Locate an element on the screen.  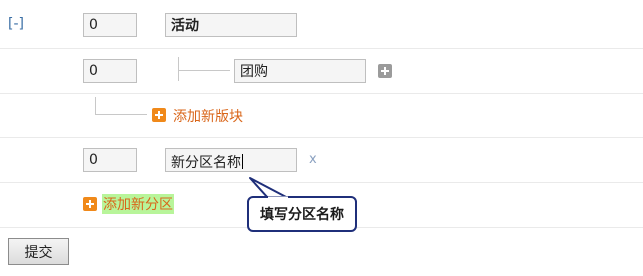
block-name-input is located at coordinates (300, 71).